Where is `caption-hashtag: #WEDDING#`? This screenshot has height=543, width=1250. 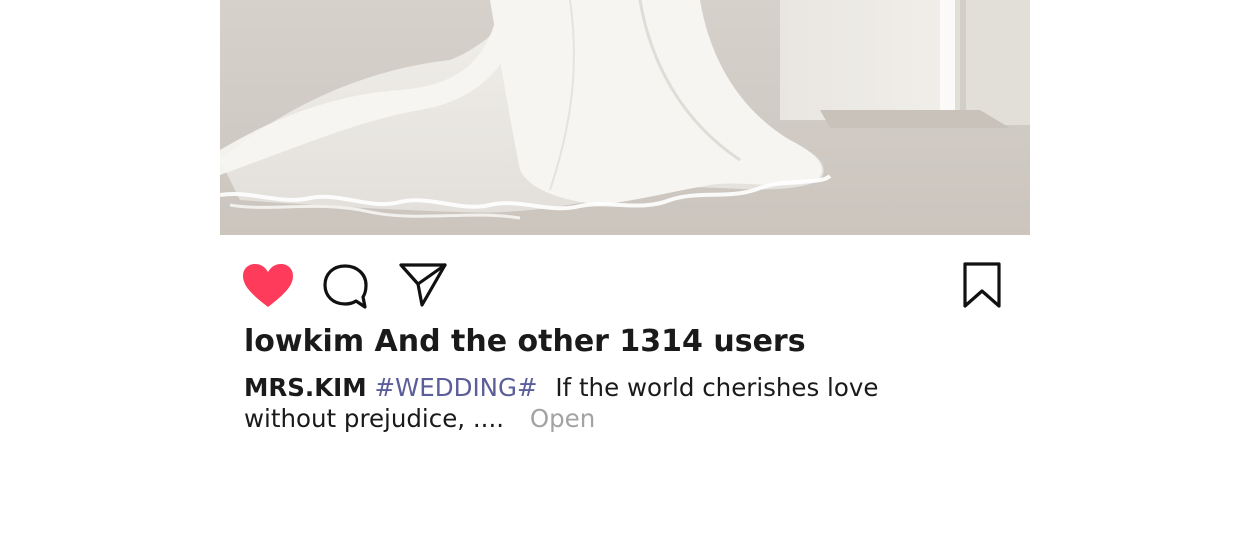 caption-hashtag: #WEDDING# is located at coordinates (455, 387).